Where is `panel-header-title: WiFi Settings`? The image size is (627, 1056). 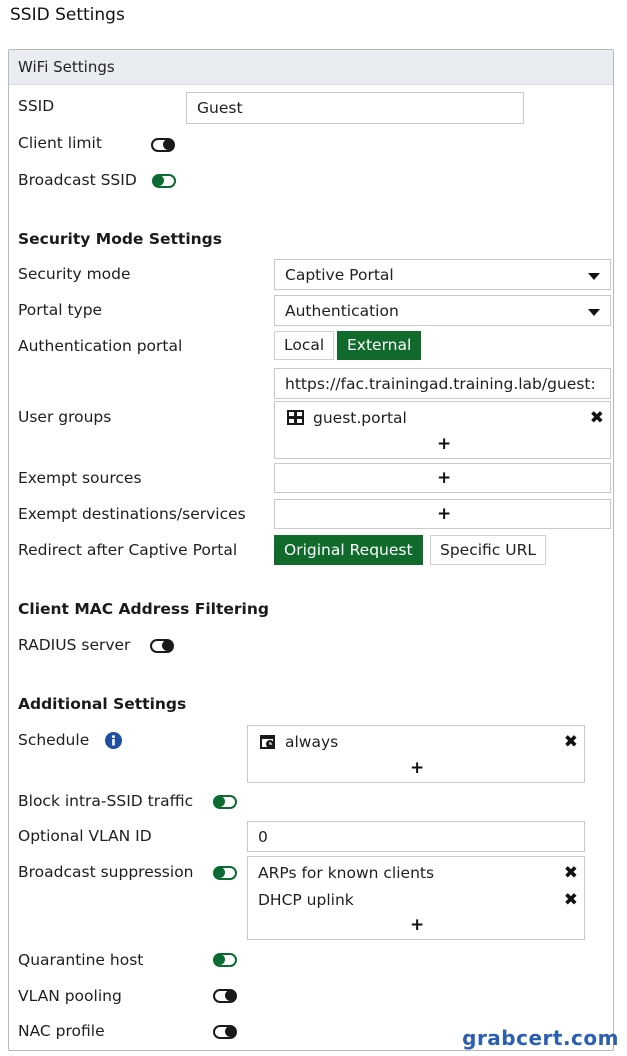 panel-header-title: WiFi Settings is located at coordinates (66, 67).